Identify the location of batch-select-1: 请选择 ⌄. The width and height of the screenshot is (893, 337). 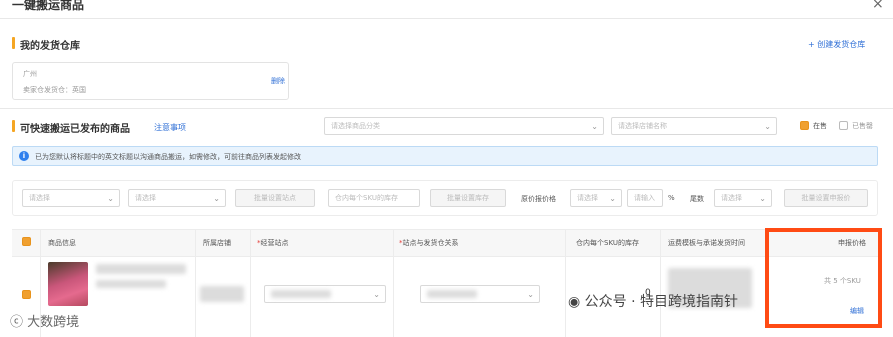
(71, 198).